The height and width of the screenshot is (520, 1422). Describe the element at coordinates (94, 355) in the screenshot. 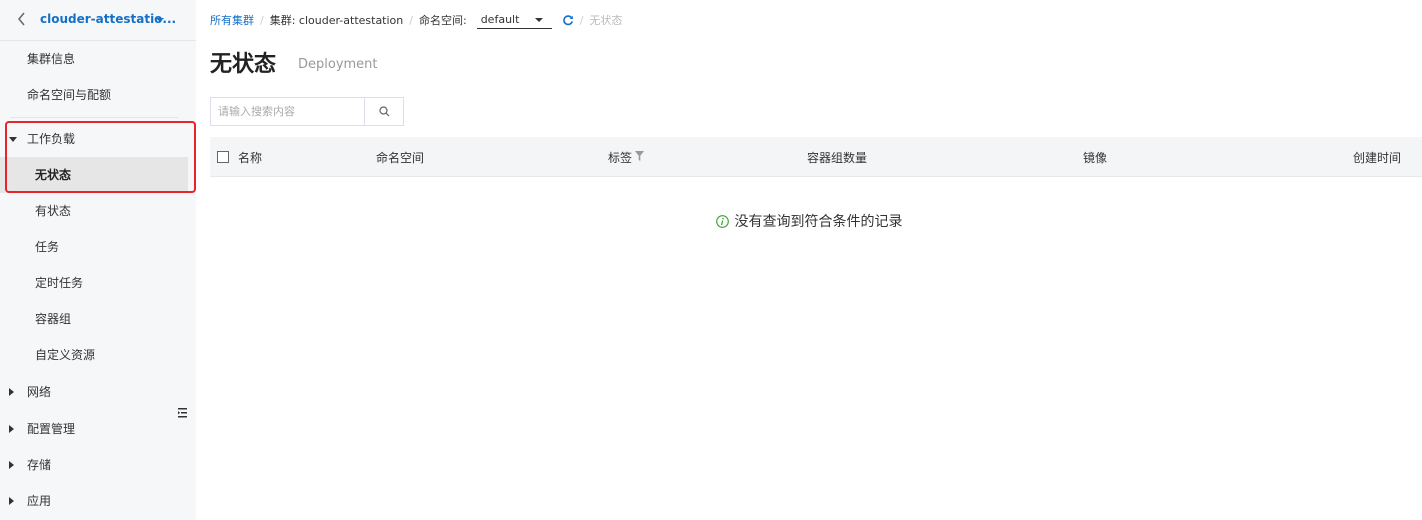

I see `sidebar-item-custom-resource: 自定义资源` at that location.